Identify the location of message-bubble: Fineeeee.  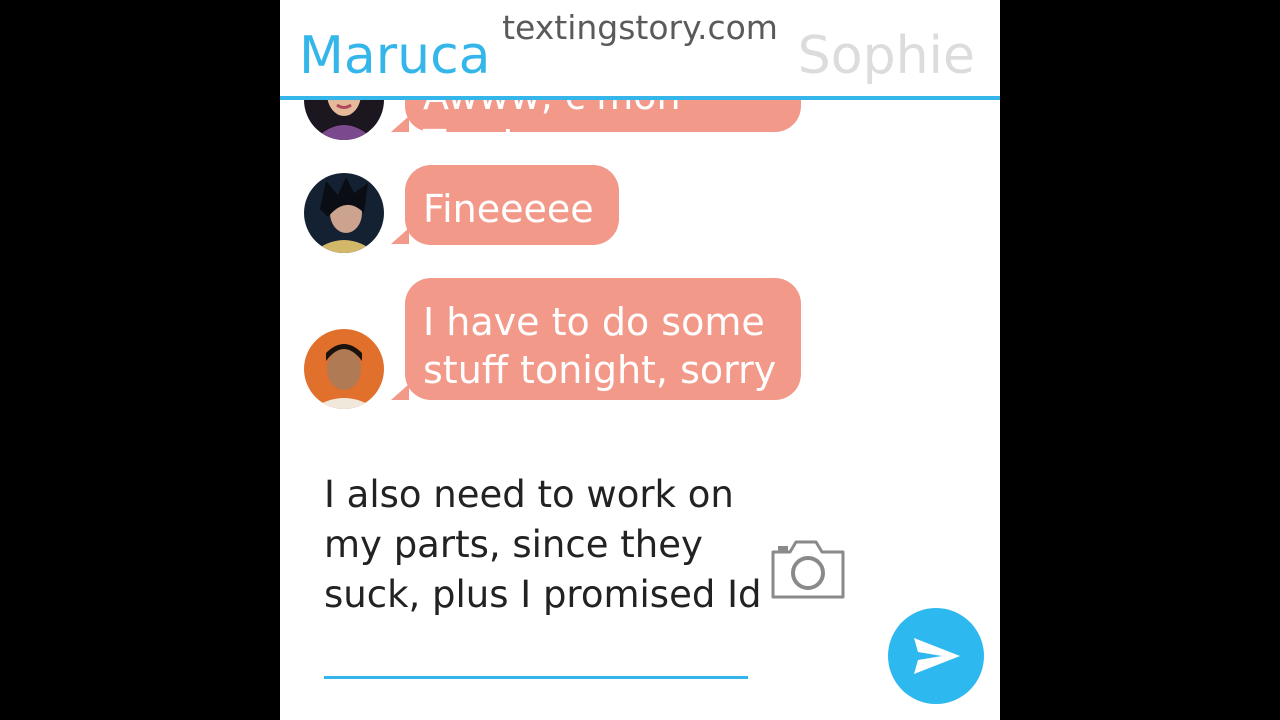
(512, 205).